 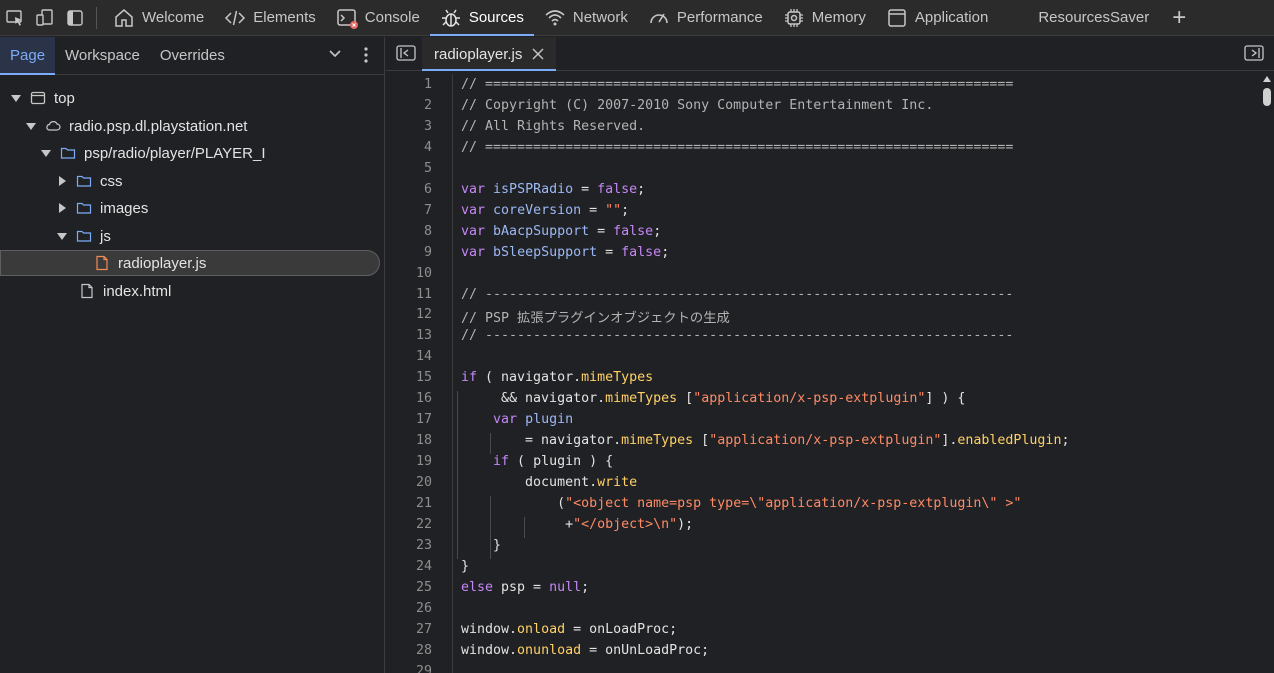 I want to click on tab-label: Memory, so click(x=838, y=17).